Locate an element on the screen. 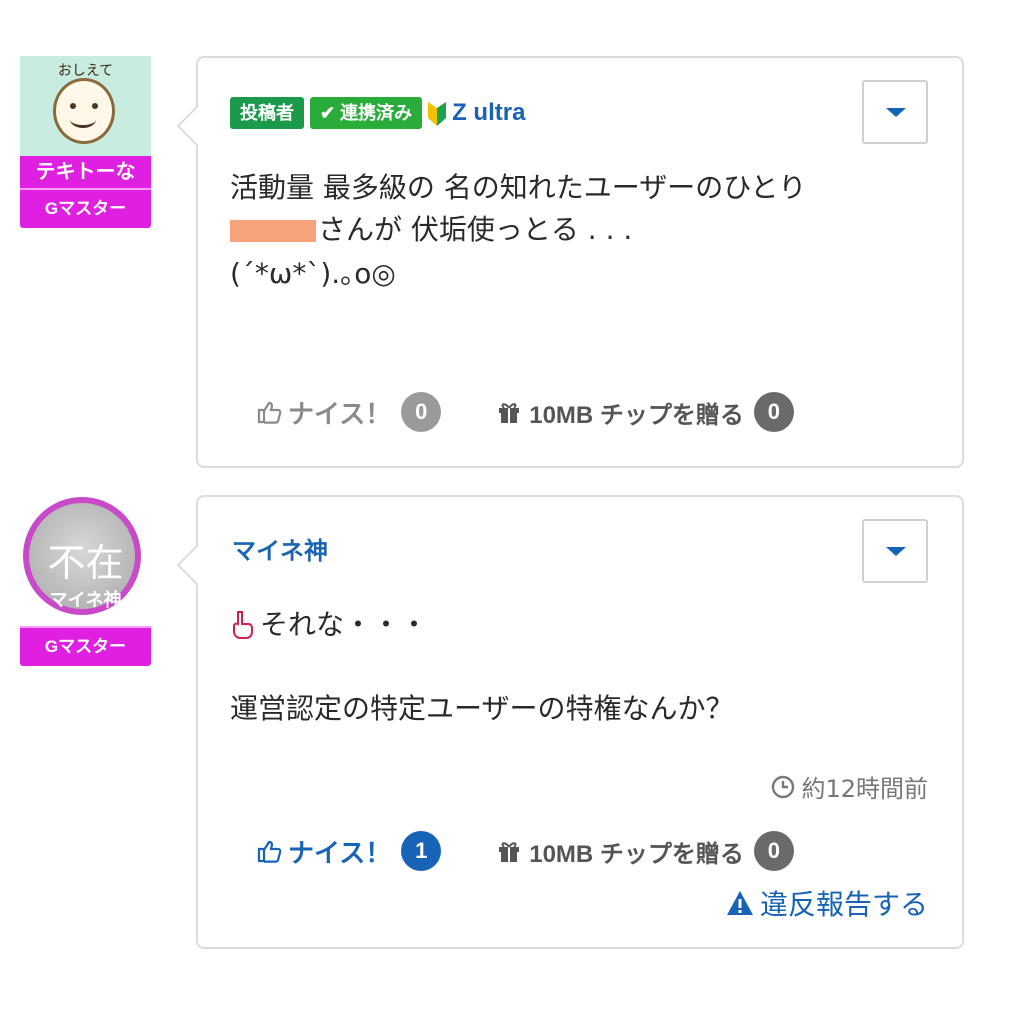  timestamp-text: 約12時間前 is located at coordinates (864, 789).